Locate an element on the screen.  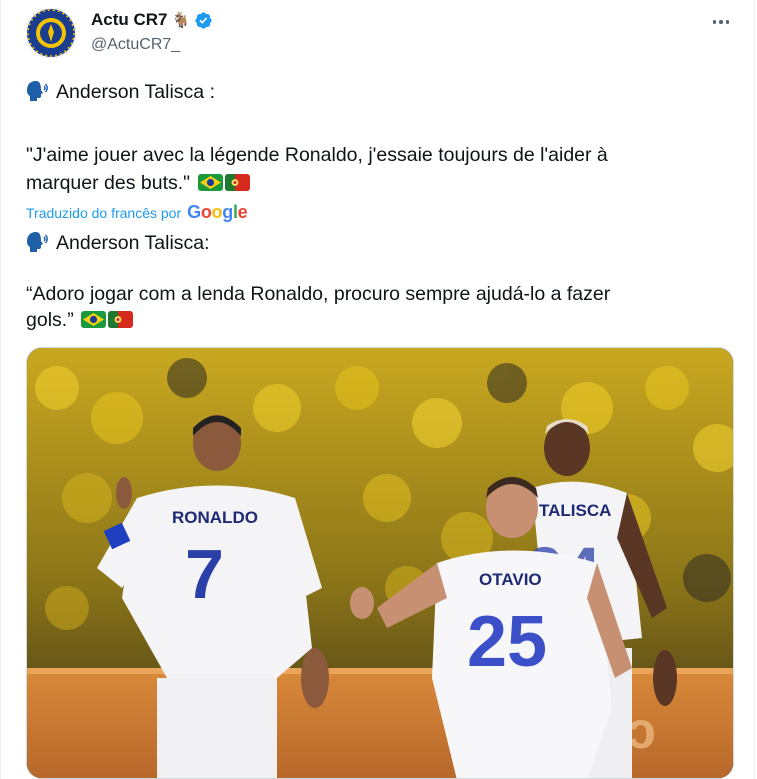
translated-quote-line-2: gols.” is located at coordinates (80, 320).